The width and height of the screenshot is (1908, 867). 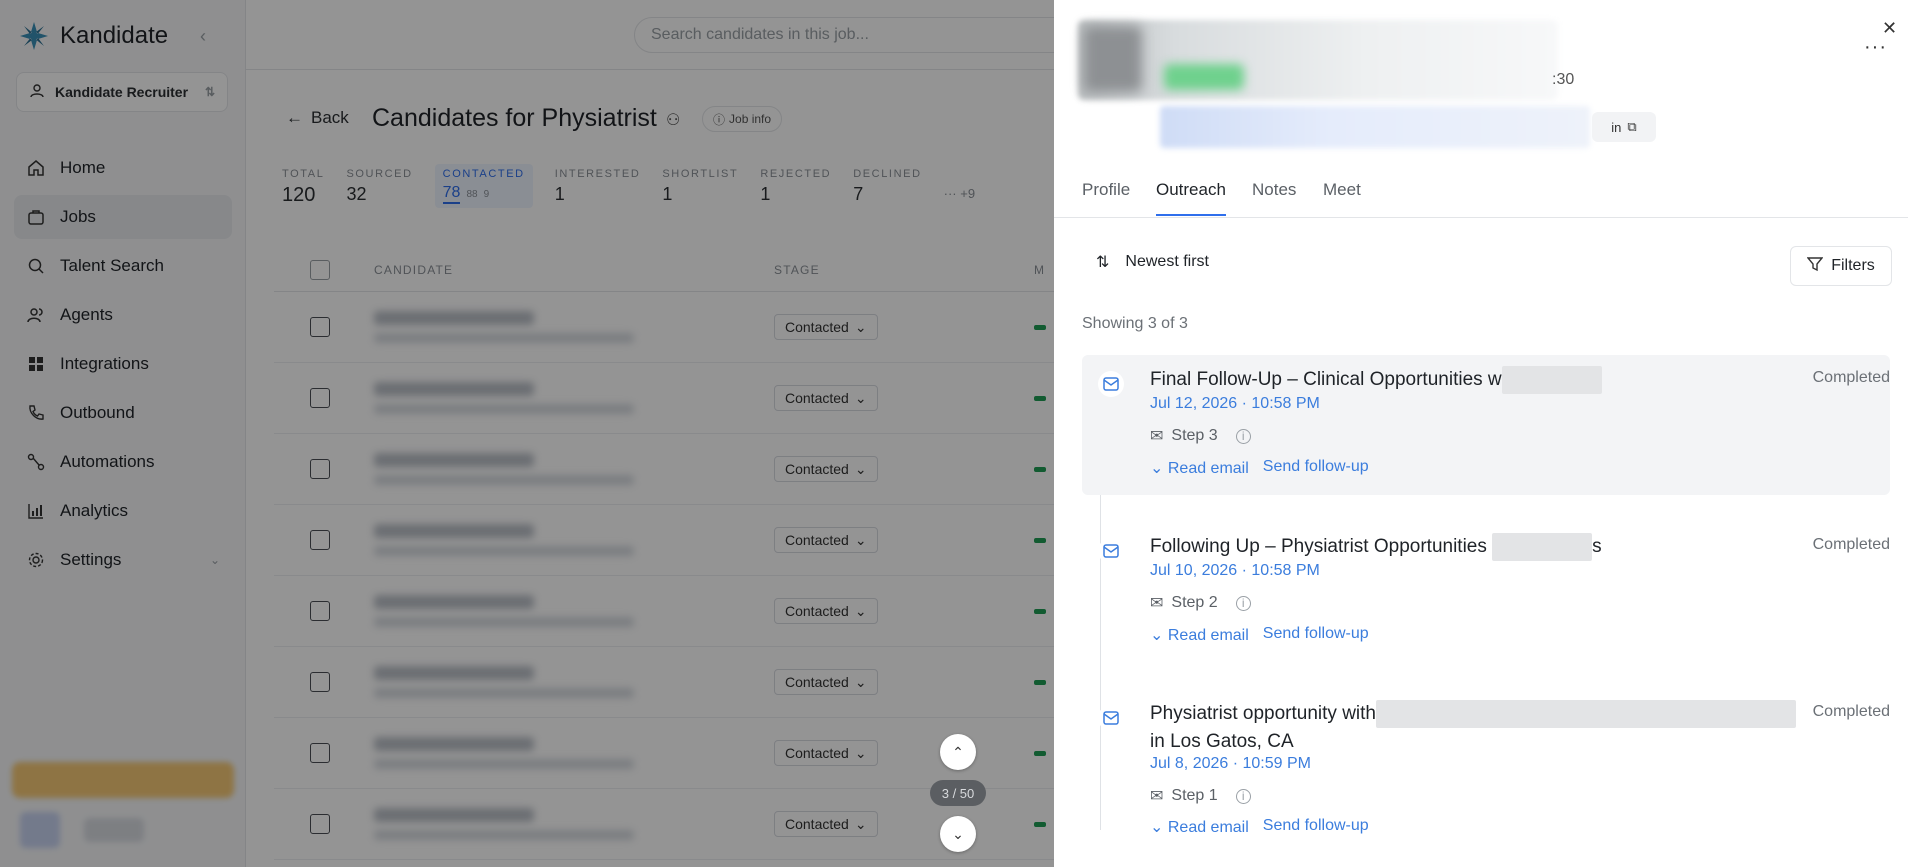 I want to click on candidate-contact-redacted, so click(x=1375, y=127).